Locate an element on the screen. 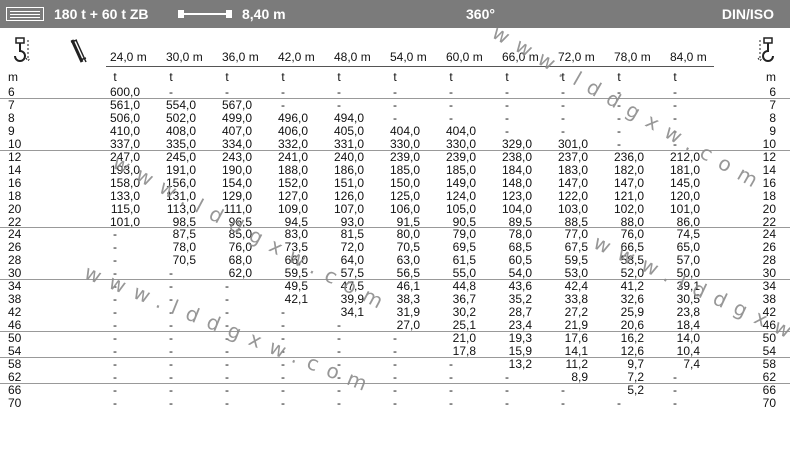 The height and width of the screenshot is (457, 790). load-value: 9,7 is located at coordinates (635, 363).